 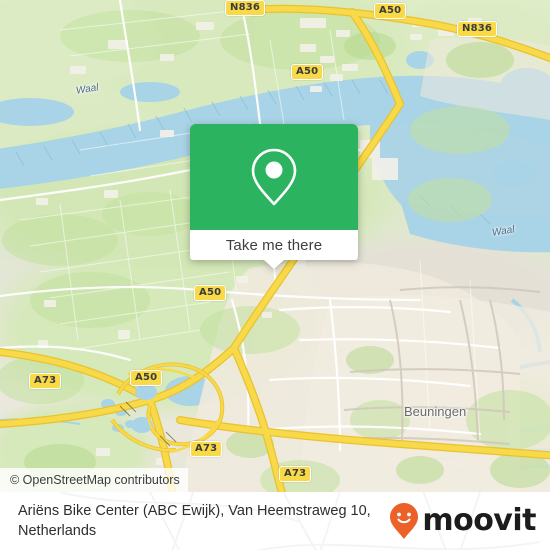 I want to click on popup-header, so click(x=274, y=177).